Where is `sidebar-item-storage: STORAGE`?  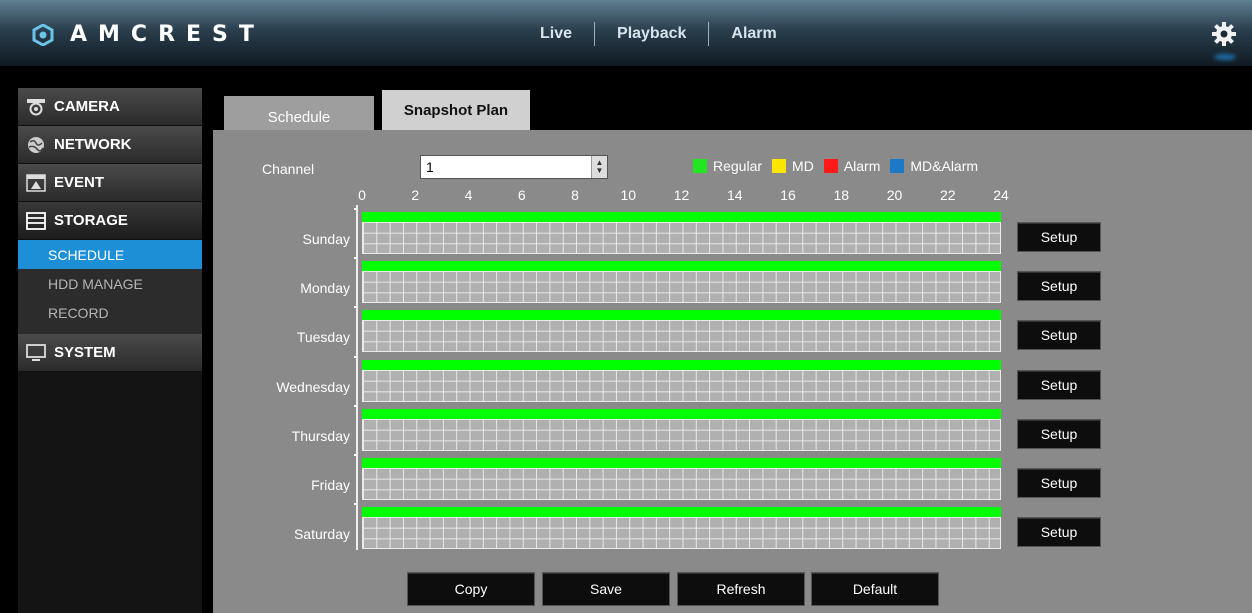
sidebar-item-storage: STORAGE is located at coordinates (110, 221).